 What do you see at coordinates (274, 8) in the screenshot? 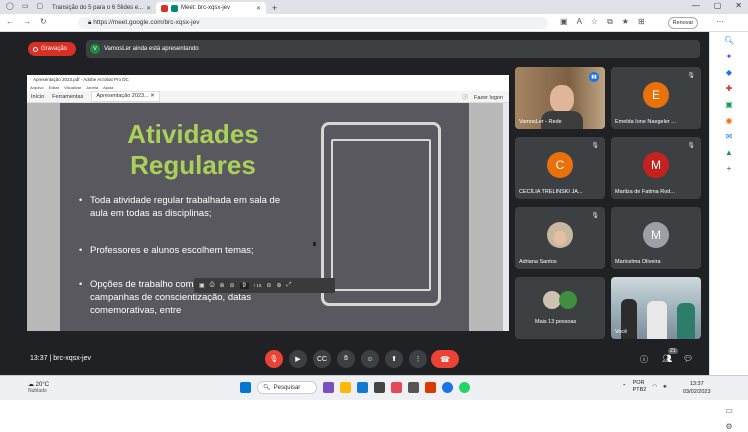
I see `new-tab-icon: +` at bounding box center [274, 8].